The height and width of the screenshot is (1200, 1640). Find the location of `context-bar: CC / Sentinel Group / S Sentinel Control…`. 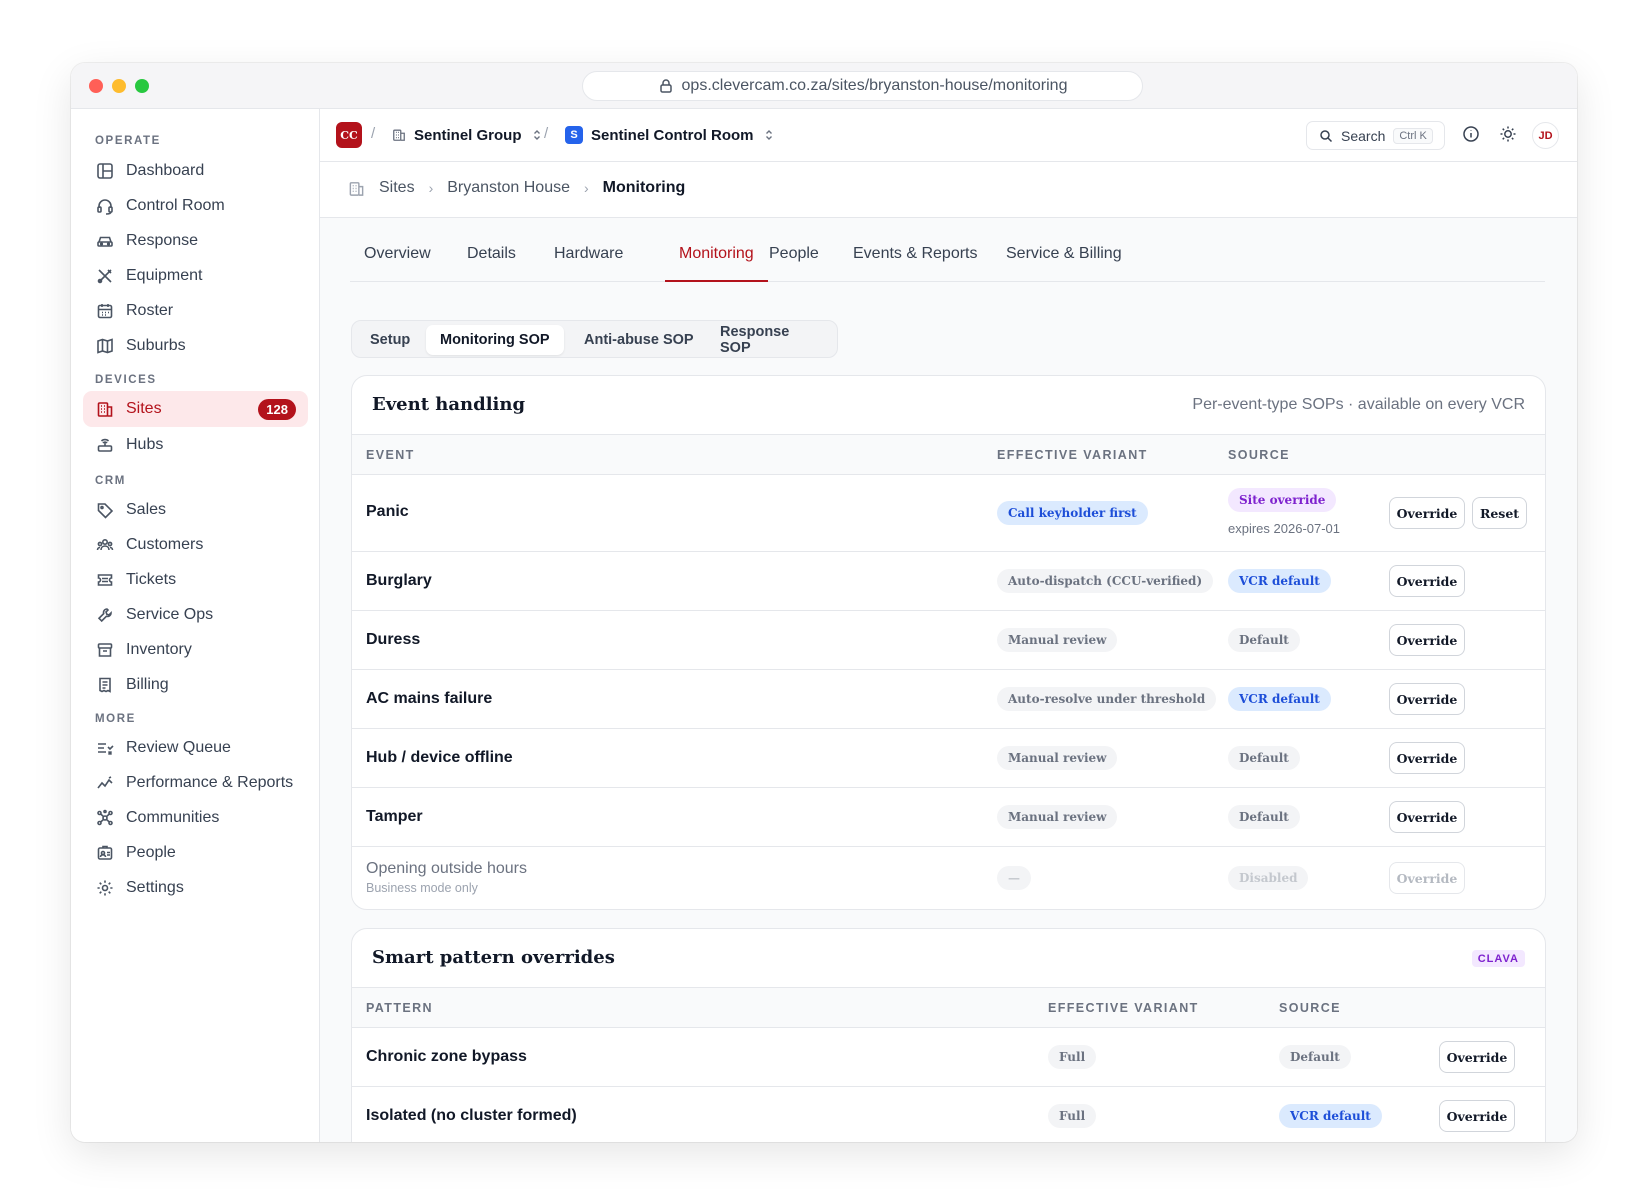

context-bar: CC / Sentinel Group / S Sentinel Control… is located at coordinates (948, 135).